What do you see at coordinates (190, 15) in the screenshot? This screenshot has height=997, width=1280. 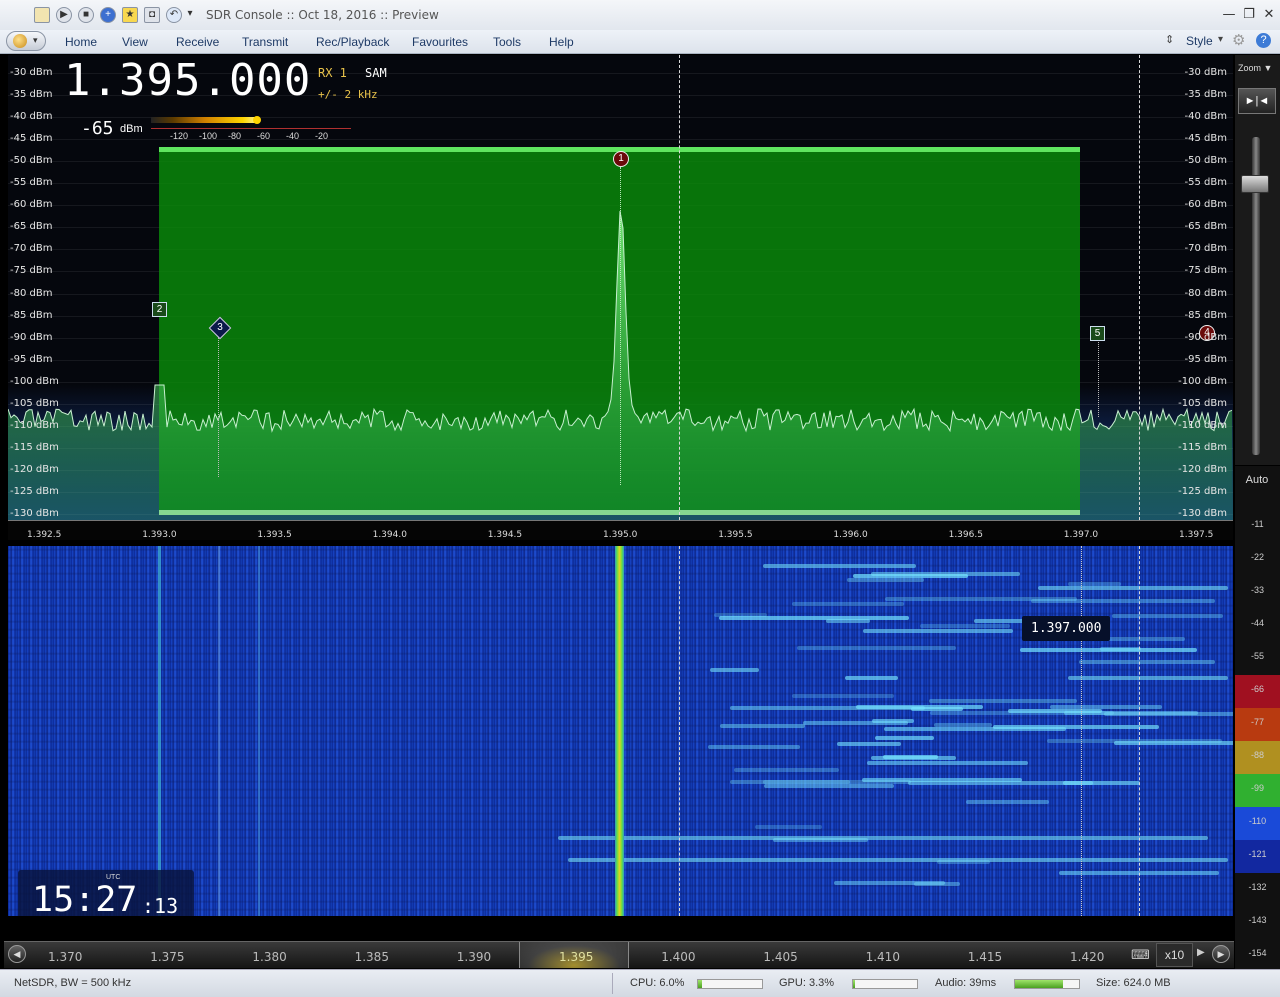 I see `quick-access-dropdown-icon: ▾` at bounding box center [190, 15].